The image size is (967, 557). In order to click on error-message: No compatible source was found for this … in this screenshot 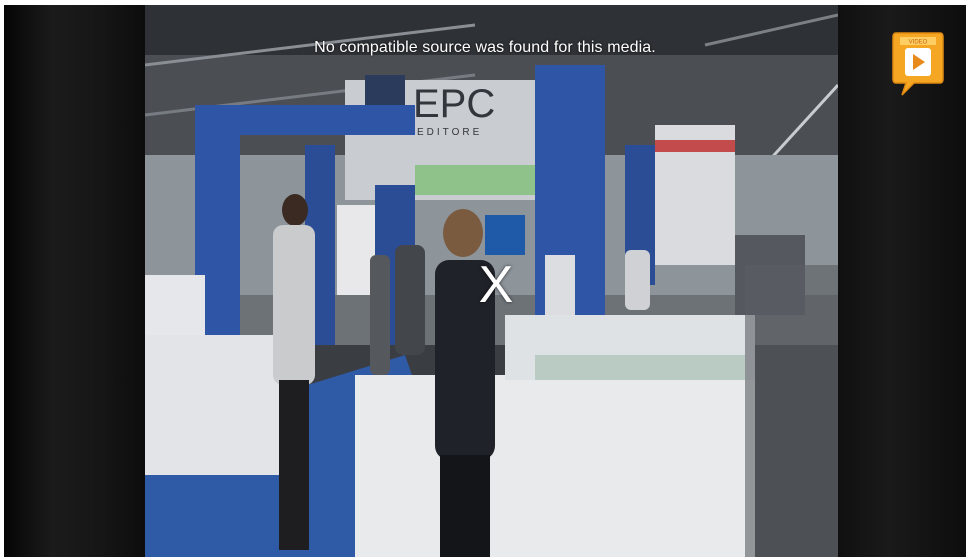, I will do `click(485, 47)`.